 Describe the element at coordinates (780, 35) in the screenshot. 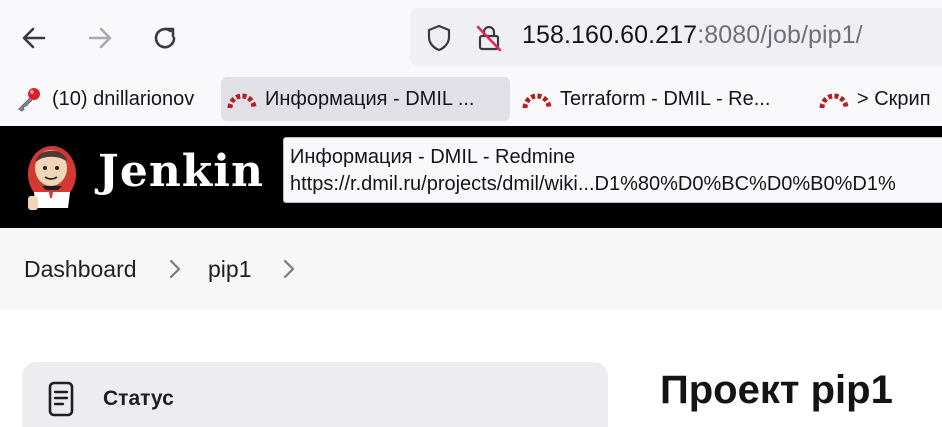

I see `url-path: :8080/job/pip1/` at that location.